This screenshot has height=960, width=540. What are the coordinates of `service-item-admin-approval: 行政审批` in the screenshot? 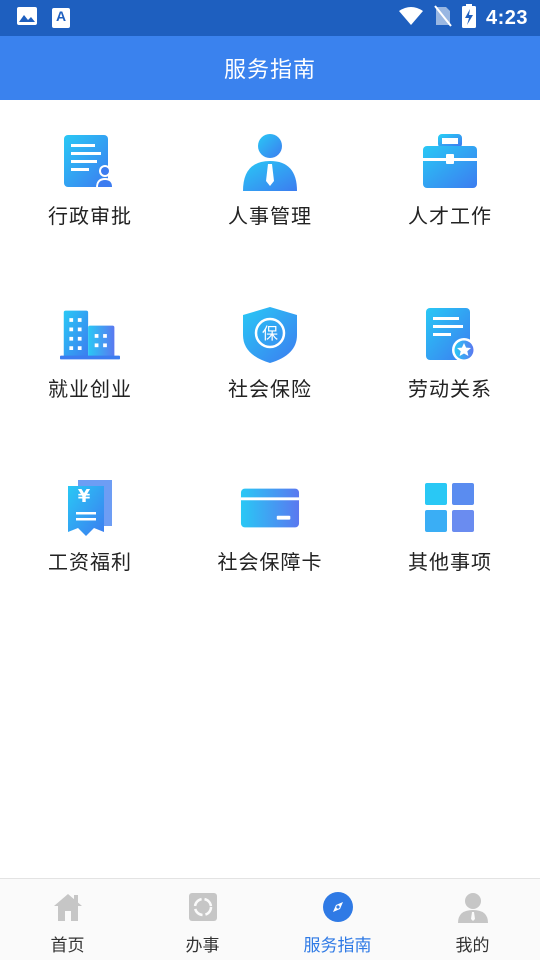 It's located at (90, 186).